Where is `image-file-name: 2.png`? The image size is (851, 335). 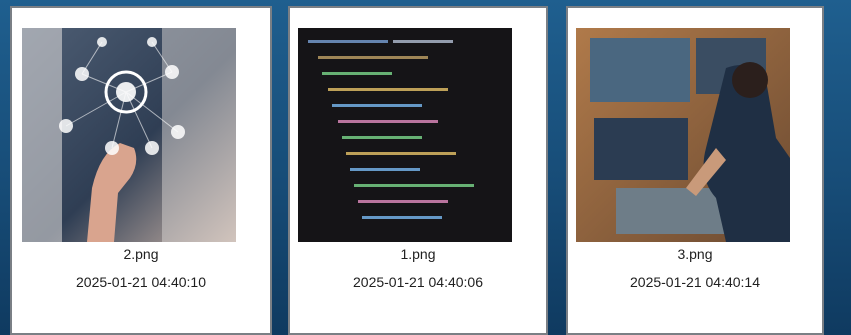 image-file-name: 2.png is located at coordinates (141, 254).